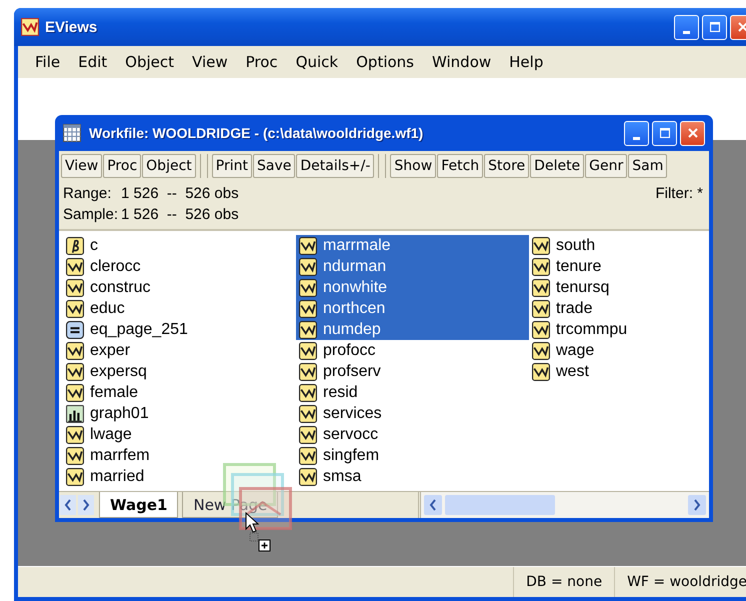 This screenshot has width=746, height=601. I want to click on range-value: 1 526 -- 526 obs, so click(180, 193).